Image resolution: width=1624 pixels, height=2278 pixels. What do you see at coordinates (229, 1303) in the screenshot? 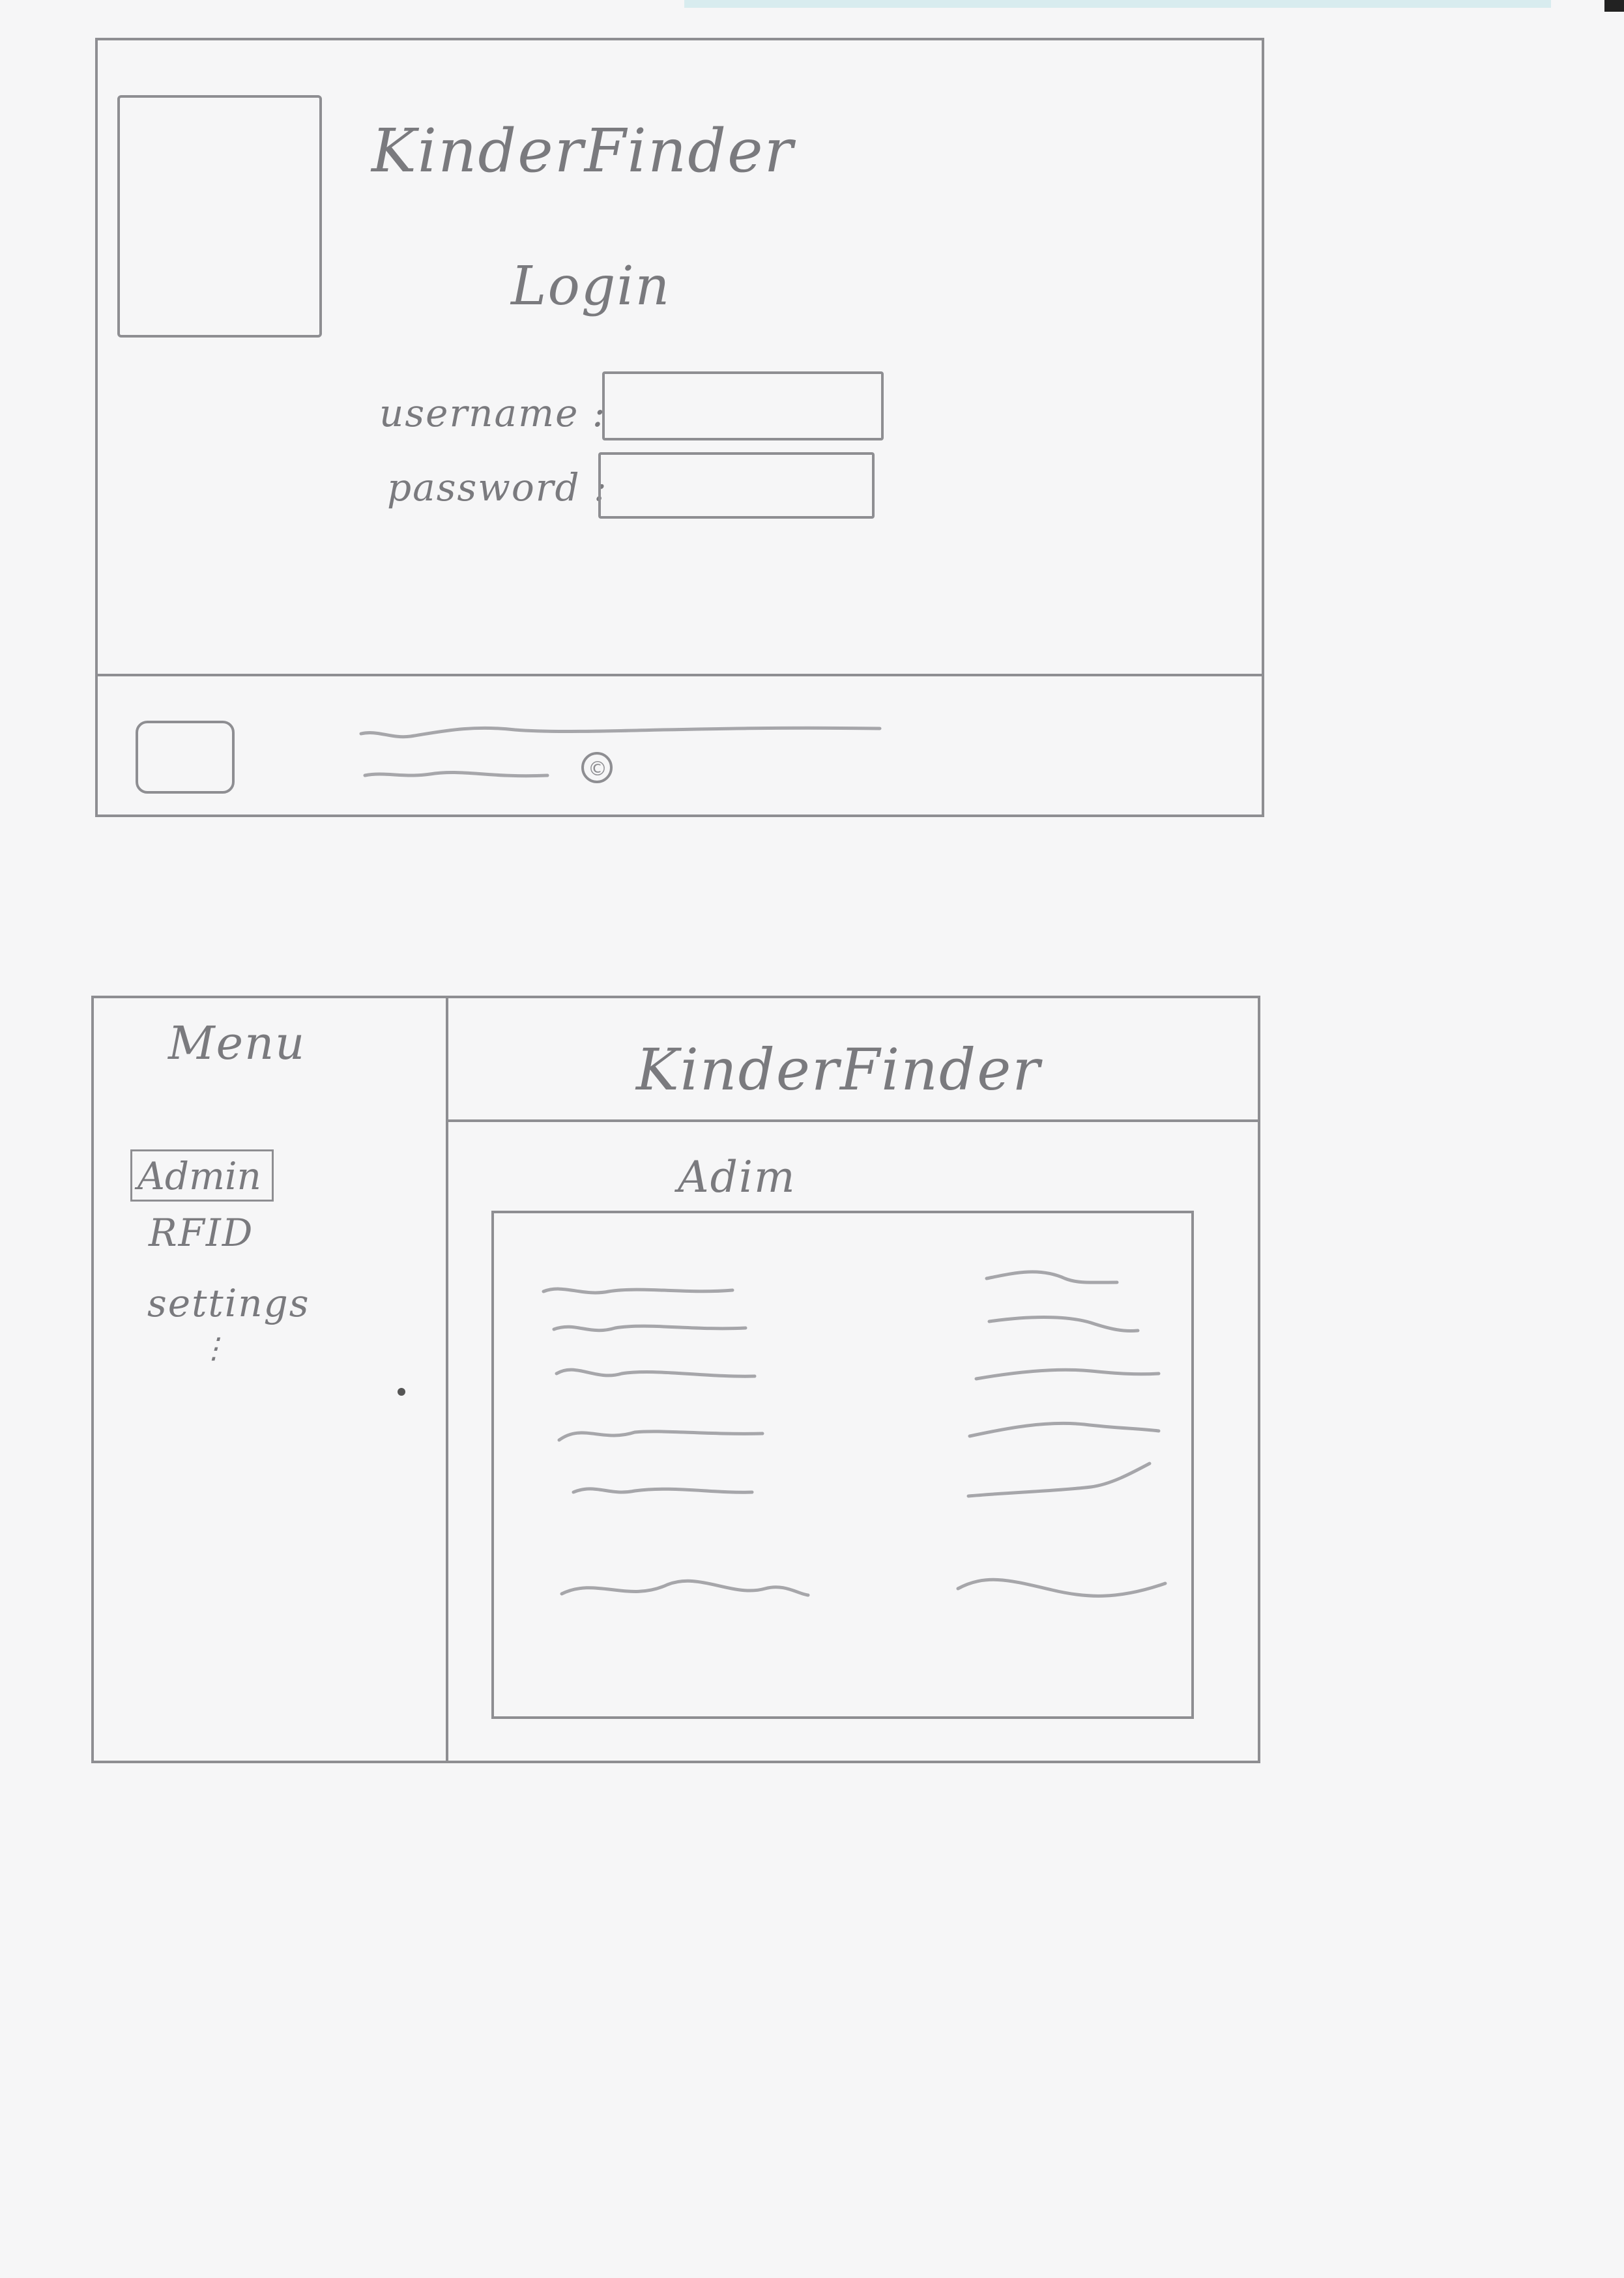
I see `menu-item-settings: settings` at bounding box center [229, 1303].